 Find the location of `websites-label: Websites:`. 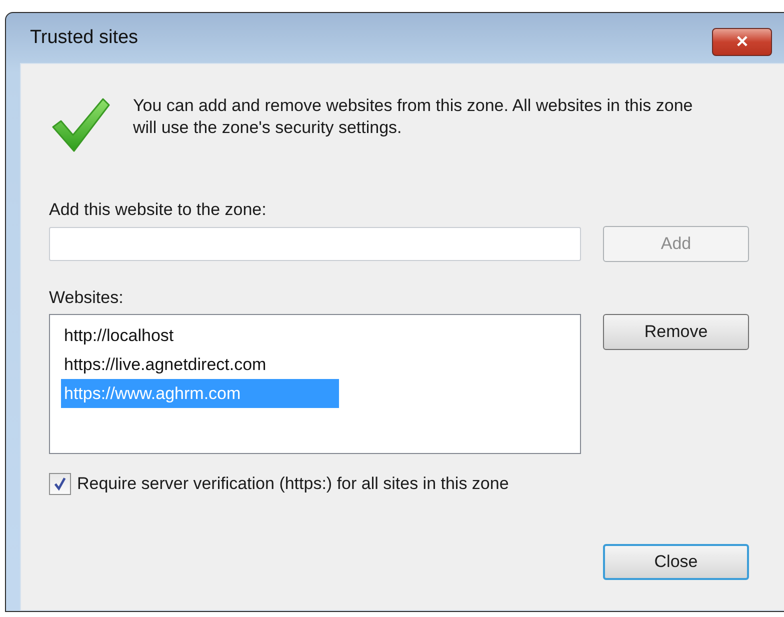

websites-label: Websites: is located at coordinates (86, 298).